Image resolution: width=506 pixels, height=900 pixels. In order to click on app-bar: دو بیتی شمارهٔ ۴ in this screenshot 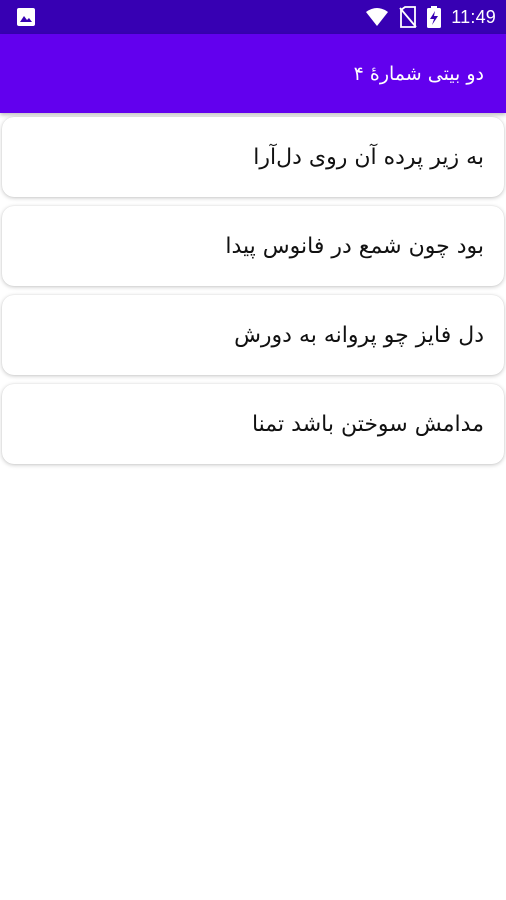, I will do `click(253, 73)`.